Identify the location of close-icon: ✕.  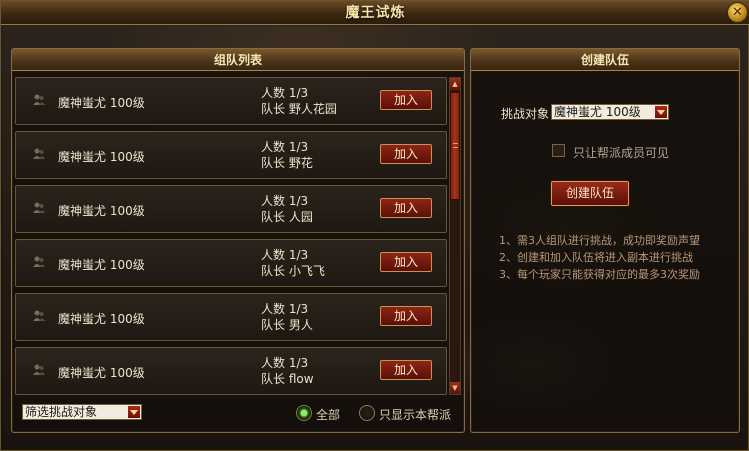
(737, 12).